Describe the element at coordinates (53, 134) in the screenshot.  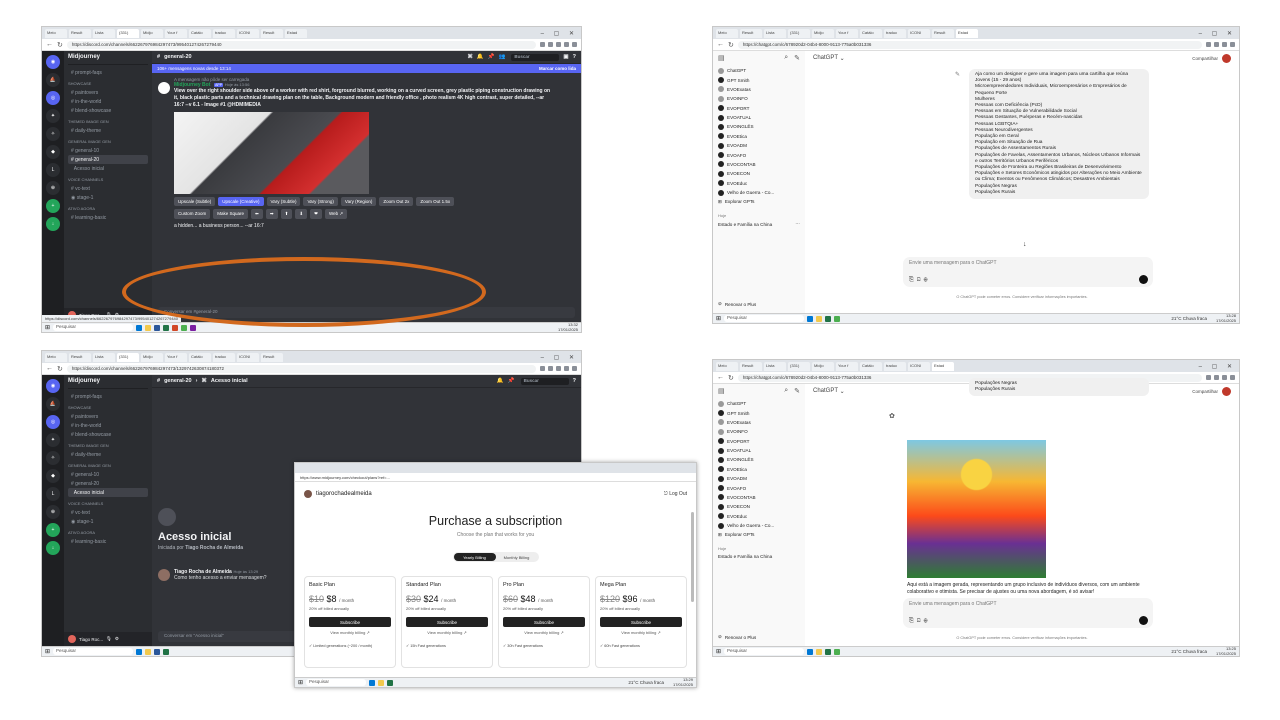
I see `server-icon: ✧` at that location.